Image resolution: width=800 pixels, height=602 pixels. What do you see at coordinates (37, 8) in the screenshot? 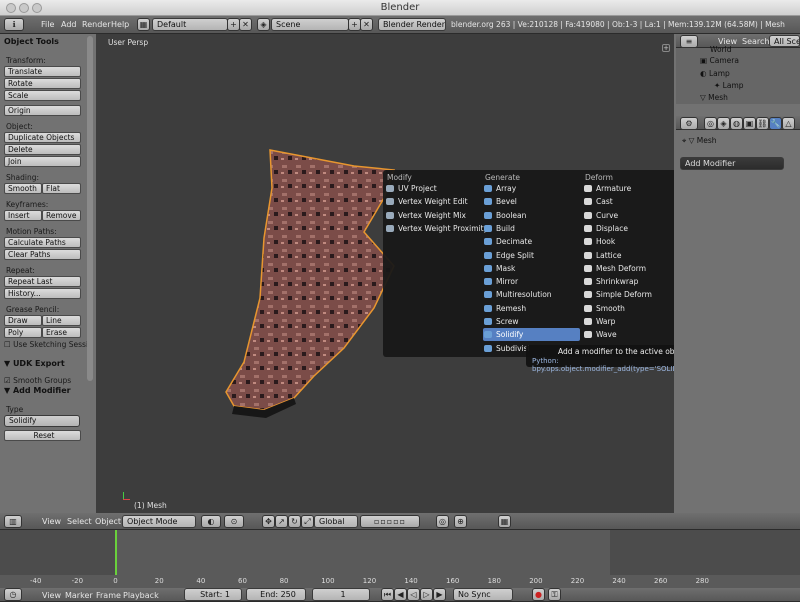
I see `zoom-window-icon` at bounding box center [37, 8].